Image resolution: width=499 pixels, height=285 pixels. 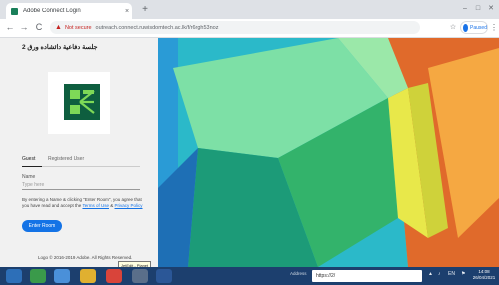 I want to click on meeting-room-title: جلسة دفاعية دائشاده ورق 2, so click(x=60, y=47).